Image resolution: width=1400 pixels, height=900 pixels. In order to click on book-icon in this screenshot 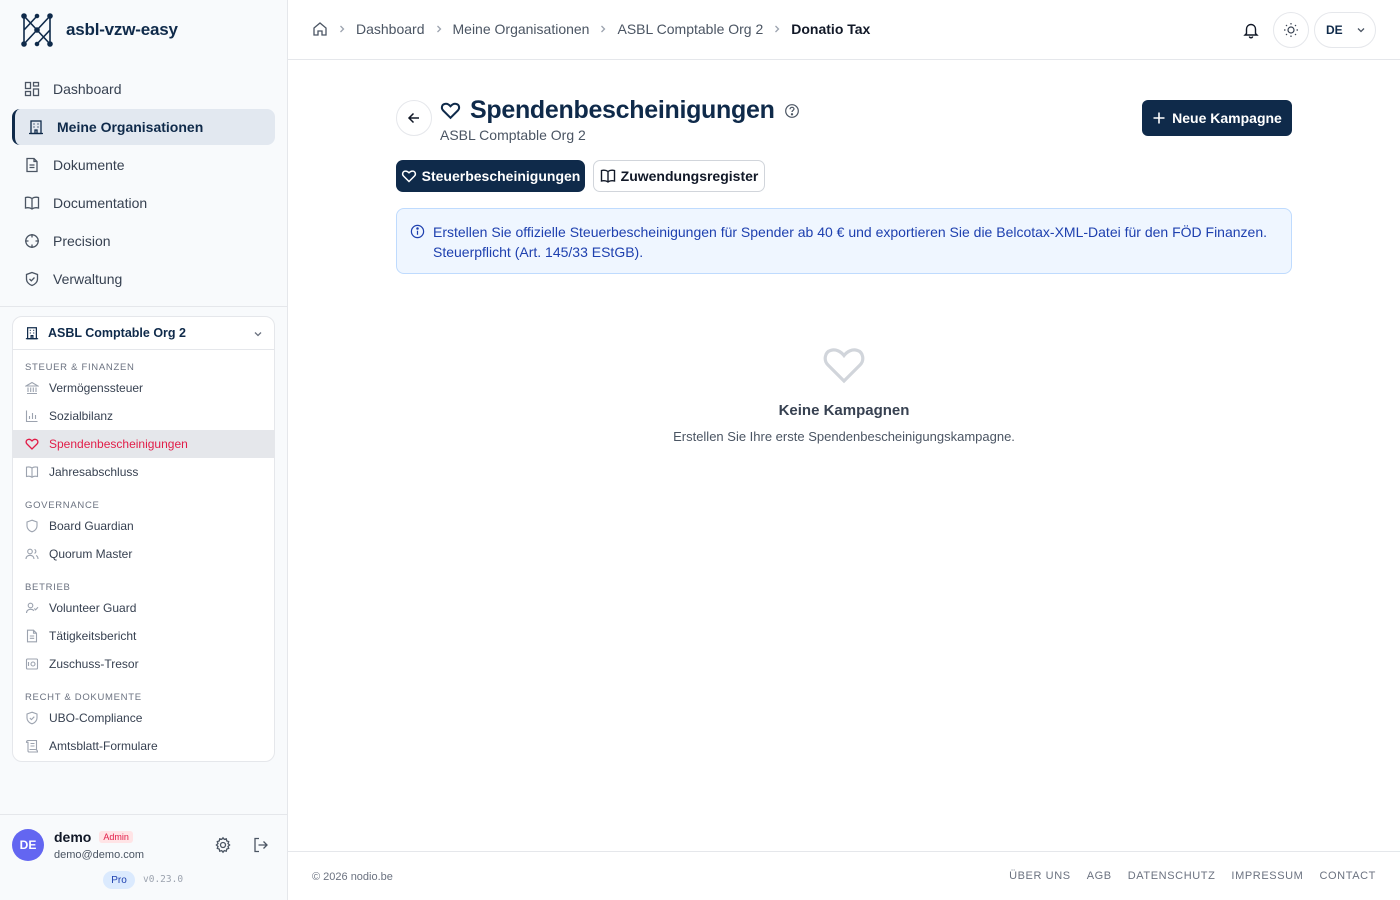, I will do `click(32, 472)`.